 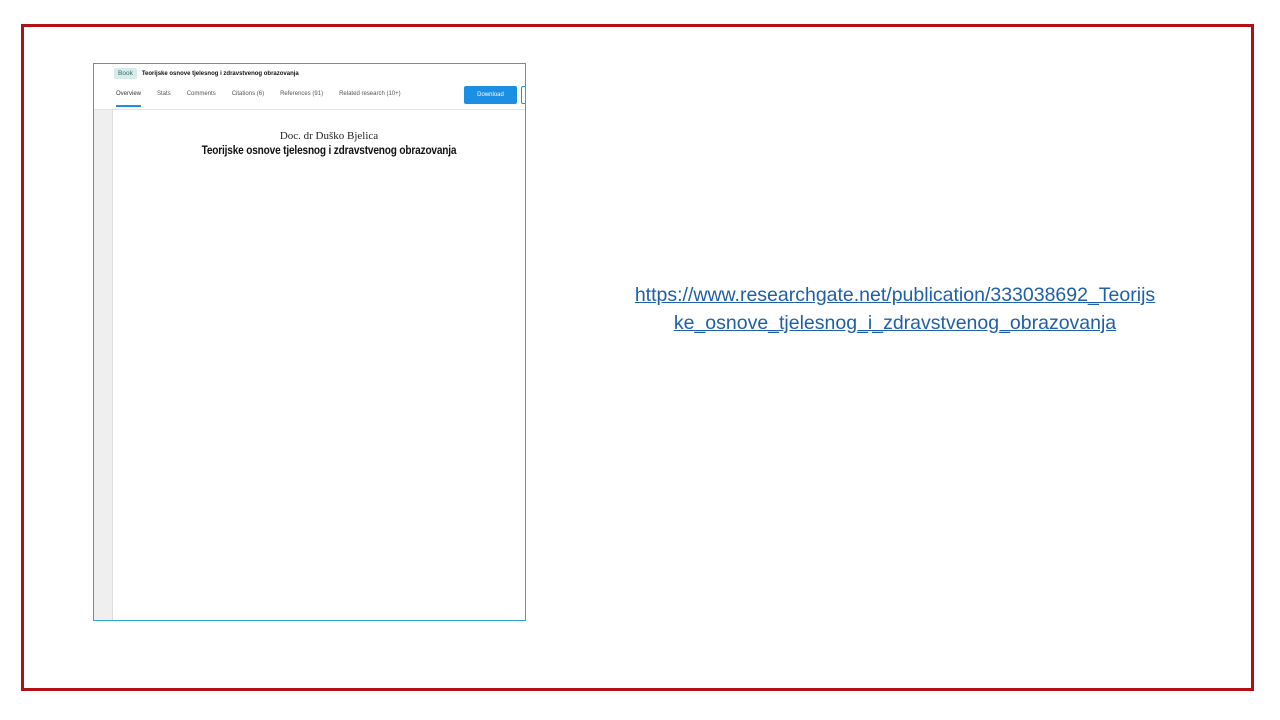 What do you see at coordinates (523, 95) in the screenshot?
I see `more-options-button` at bounding box center [523, 95].